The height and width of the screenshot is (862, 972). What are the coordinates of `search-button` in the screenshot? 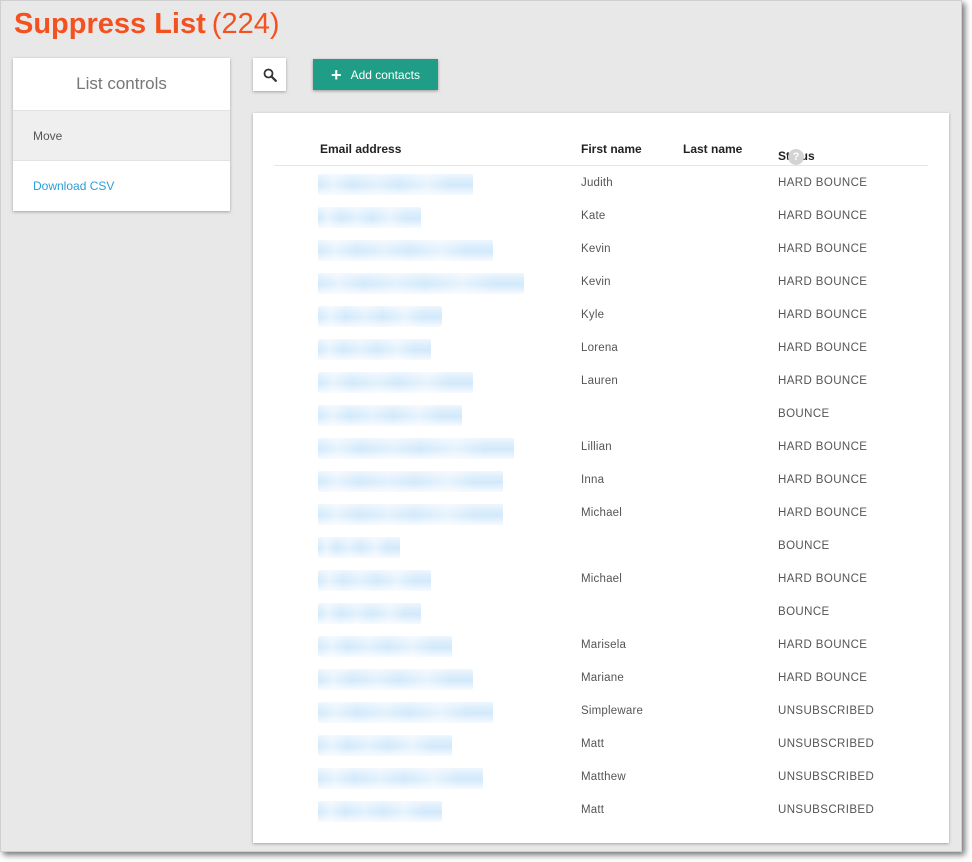 It's located at (269, 74).